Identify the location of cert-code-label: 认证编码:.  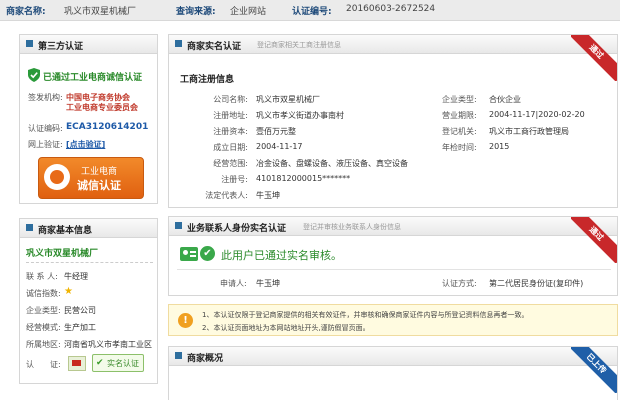
(45, 128).